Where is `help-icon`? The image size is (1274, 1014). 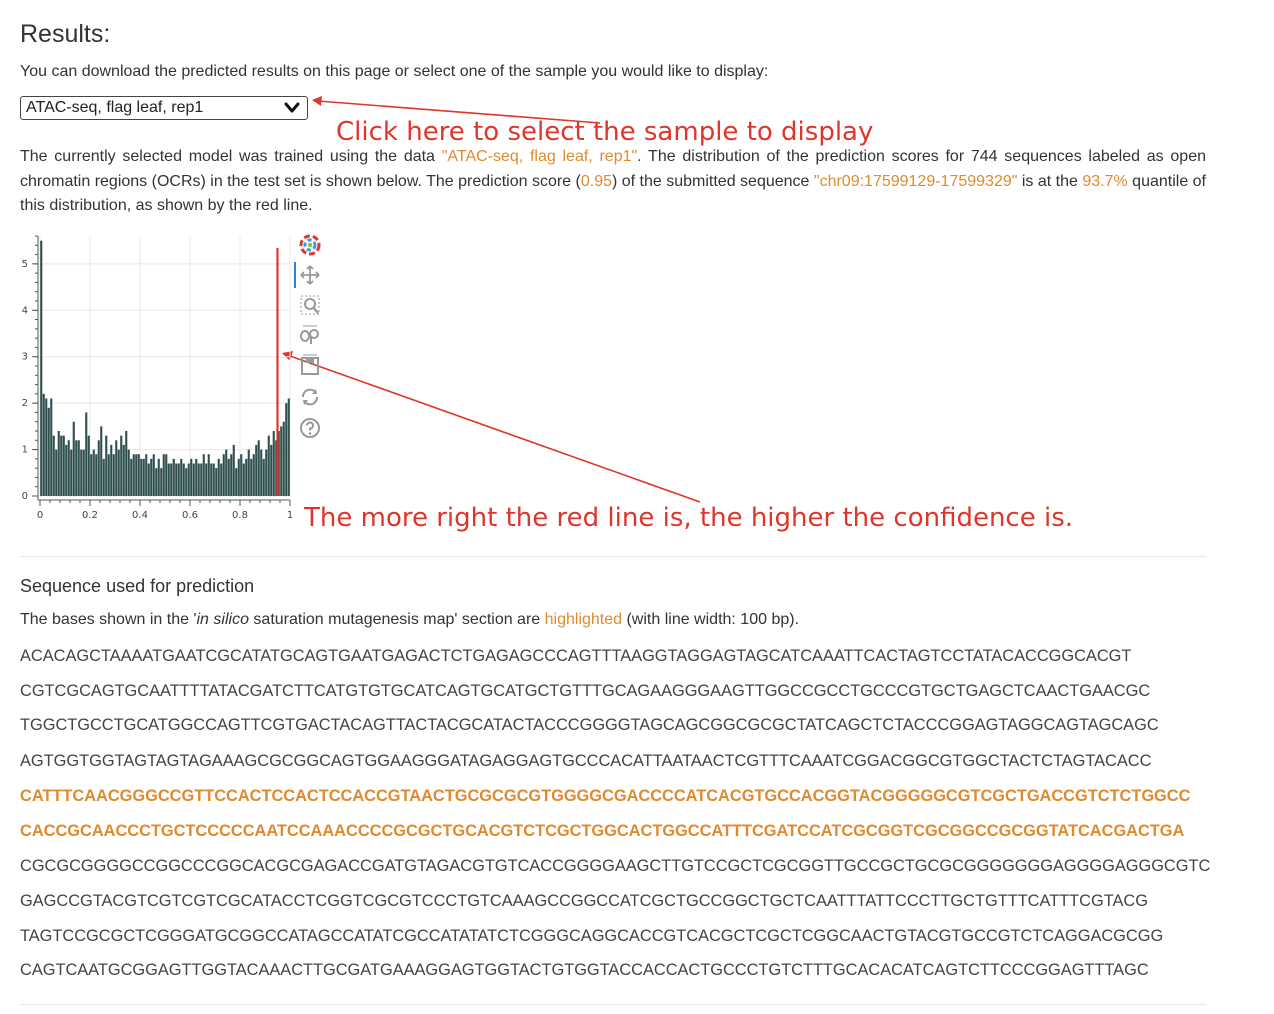 help-icon is located at coordinates (310, 428).